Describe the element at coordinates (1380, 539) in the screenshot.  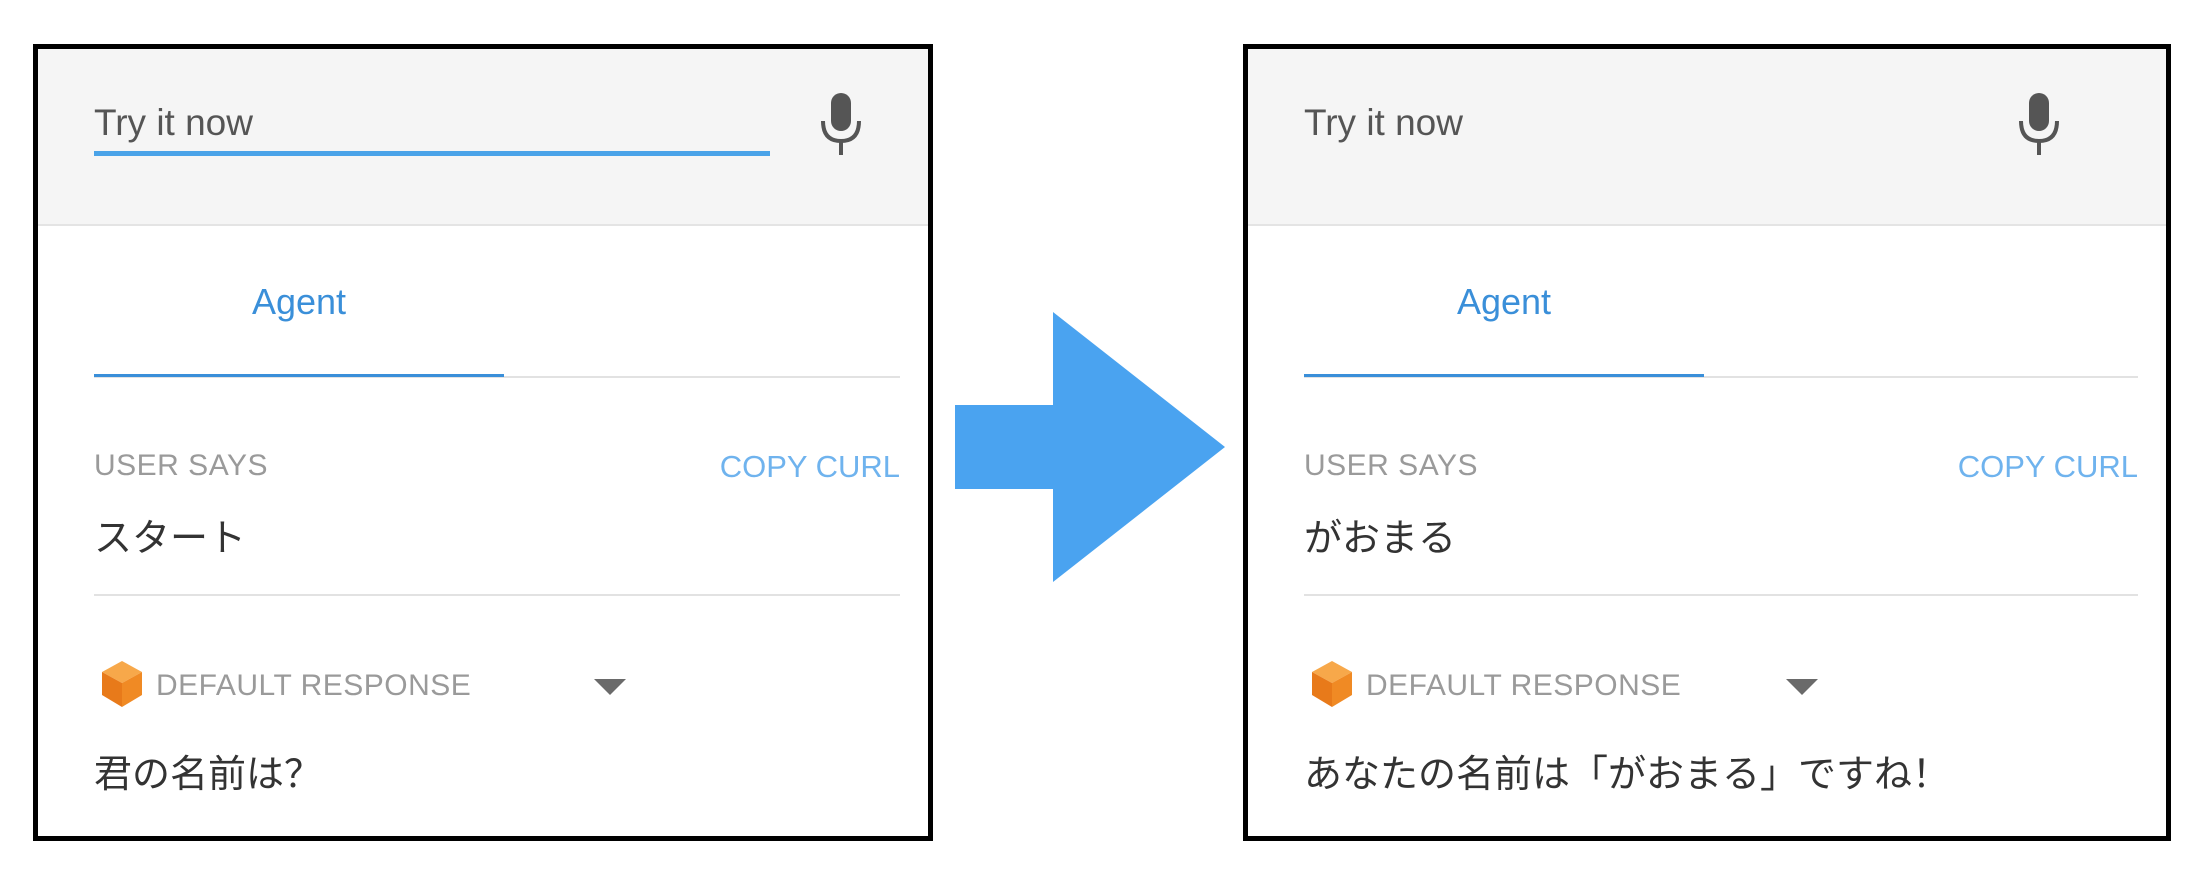
I see `user-says-text: がおまる` at that location.